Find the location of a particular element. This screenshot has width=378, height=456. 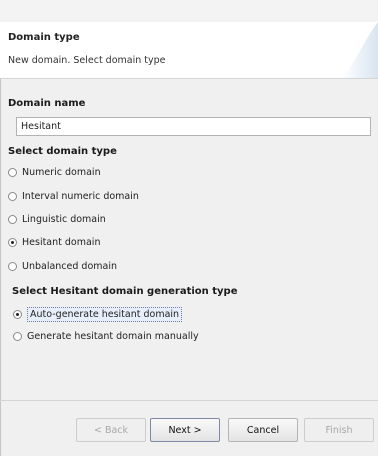

radio-linguistic-domain: Linguistic domain is located at coordinates (57, 219).